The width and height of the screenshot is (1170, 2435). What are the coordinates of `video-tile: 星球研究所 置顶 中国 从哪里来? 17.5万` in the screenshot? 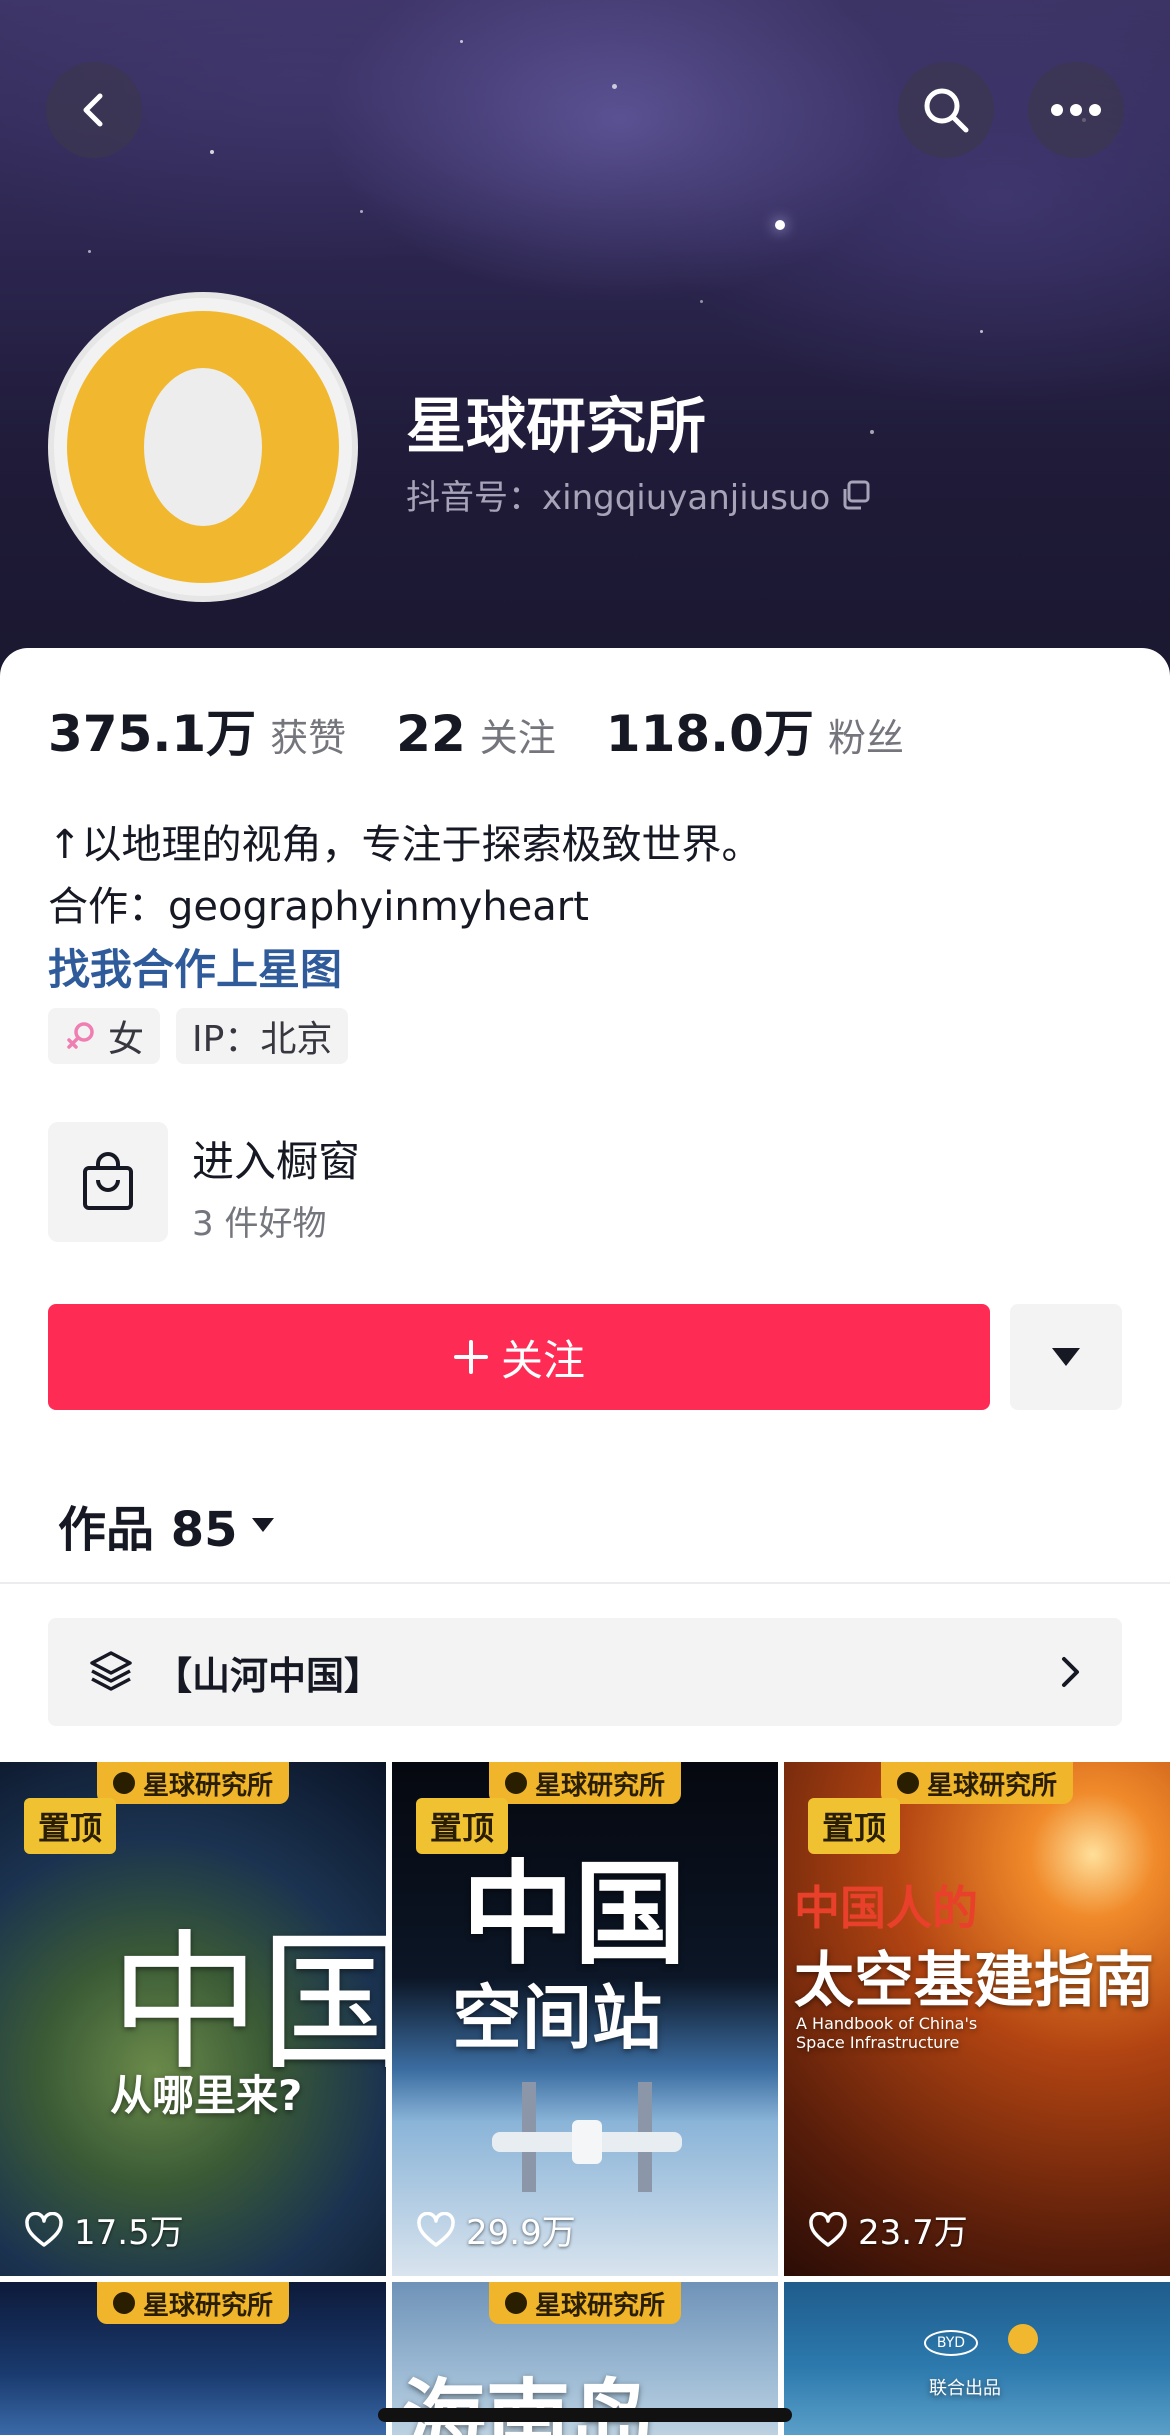 It's located at (193, 2019).